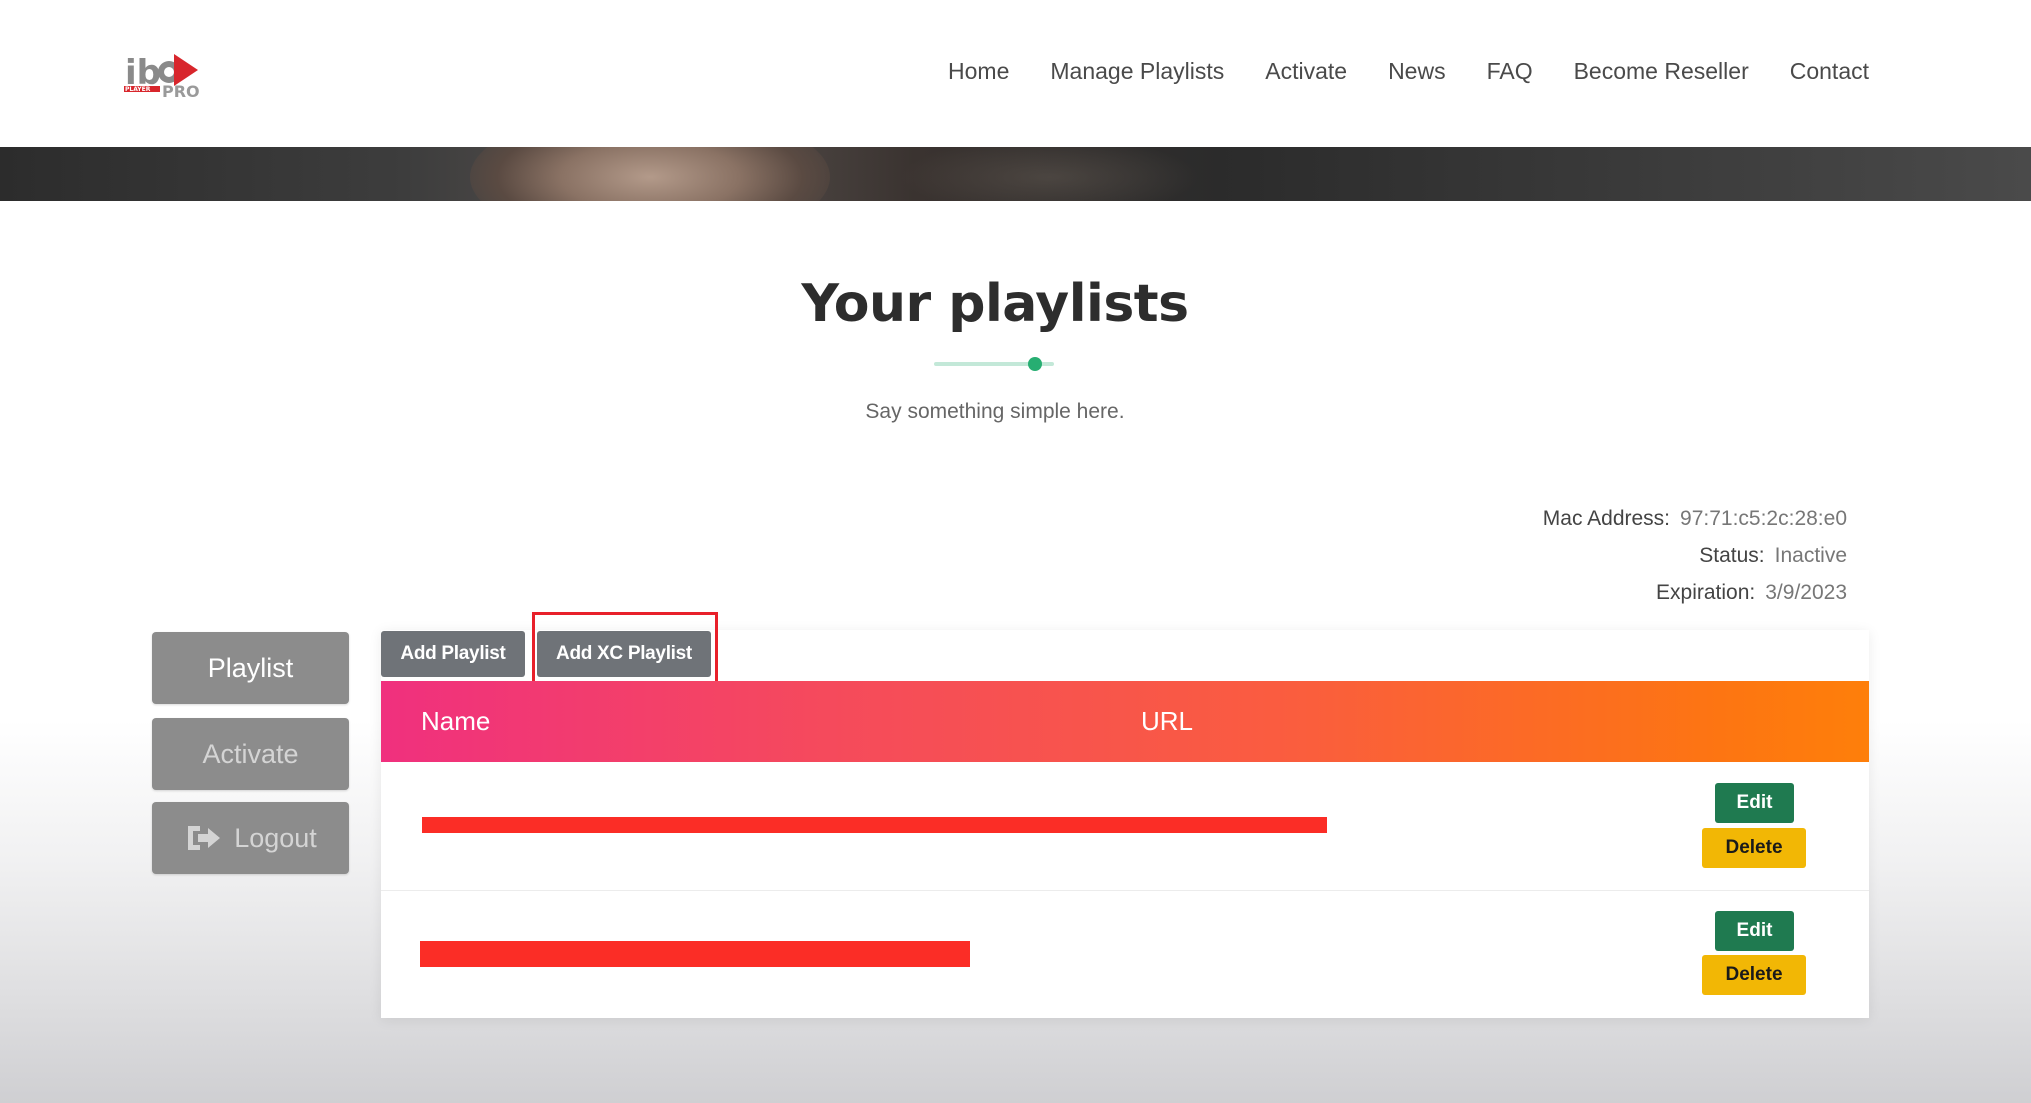  I want to click on ibo-player-logo: ib PLAYER PRO, so click(162, 76).